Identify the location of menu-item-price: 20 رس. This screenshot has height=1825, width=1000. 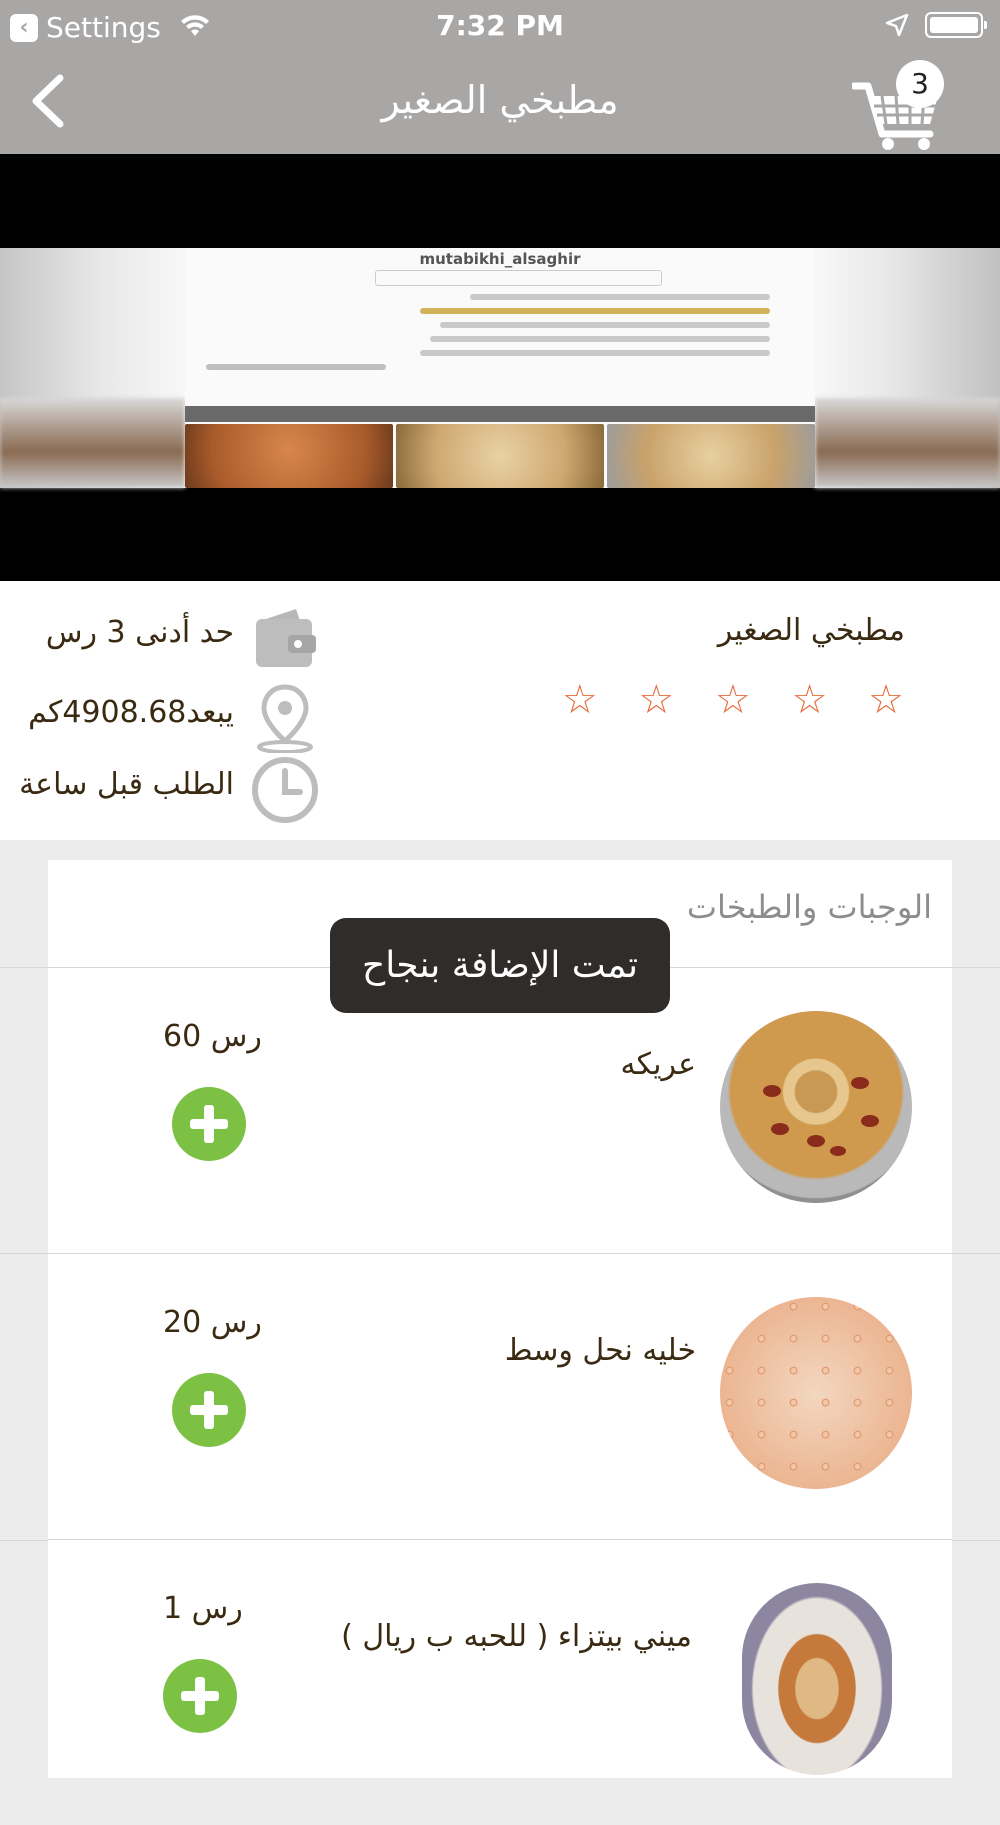
(212, 1322).